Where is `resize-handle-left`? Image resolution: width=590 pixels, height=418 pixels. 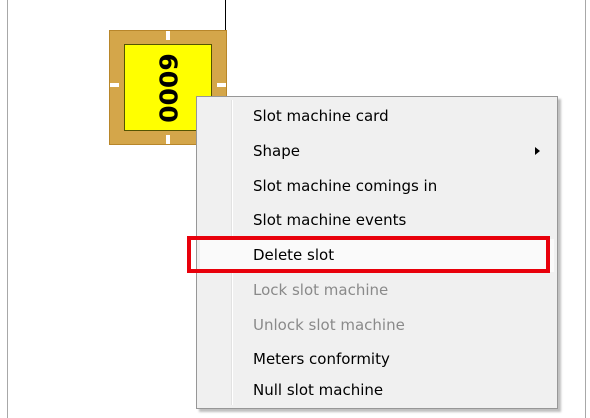 resize-handle-left is located at coordinates (114, 85).